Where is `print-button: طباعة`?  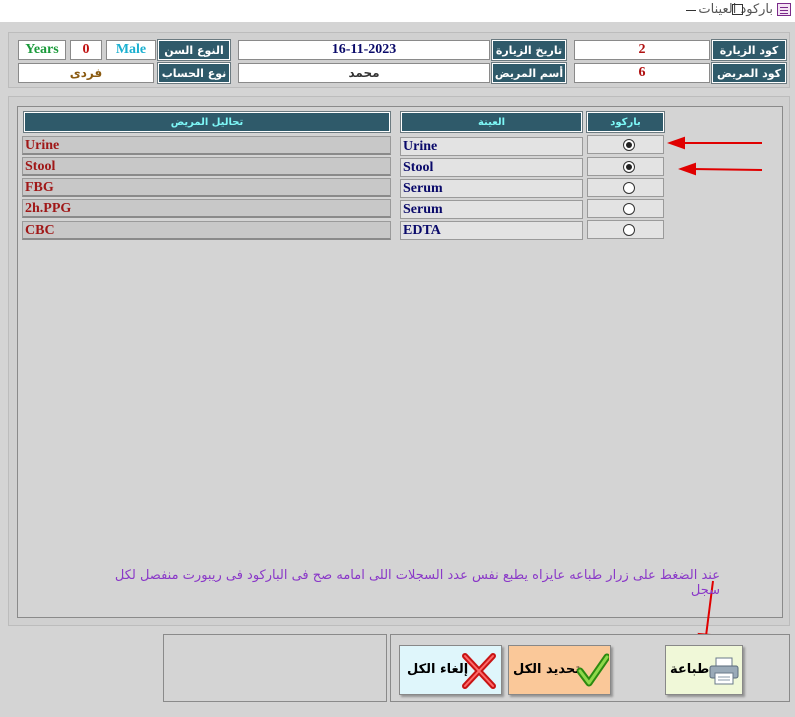
print-button: طباعة is located at coordinates (704, 670).